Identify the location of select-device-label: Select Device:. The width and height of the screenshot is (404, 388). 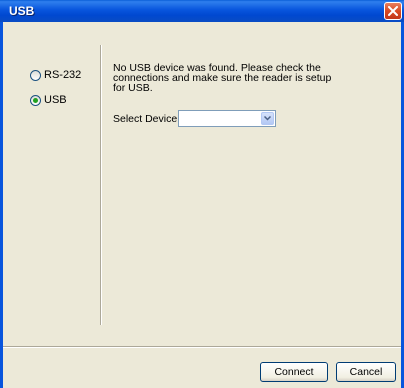
(147, 119).